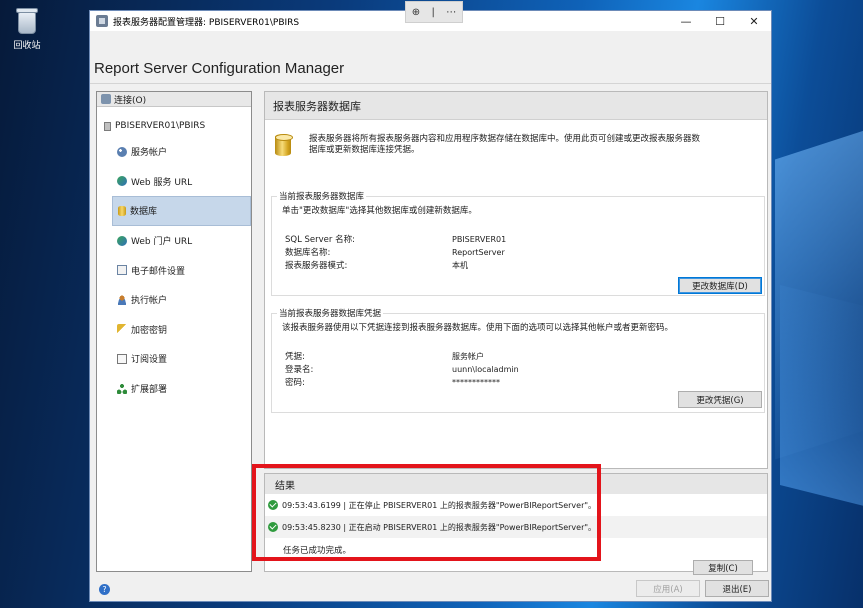 The image size is (863, 608). I want to click on minimize-button: —, so click(686, 21).